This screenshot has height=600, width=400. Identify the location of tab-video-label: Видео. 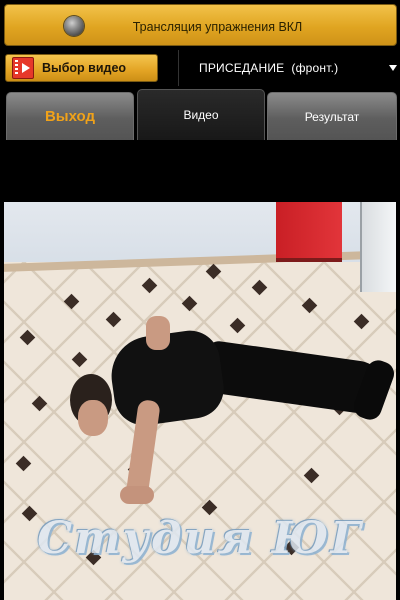
(201, 115).